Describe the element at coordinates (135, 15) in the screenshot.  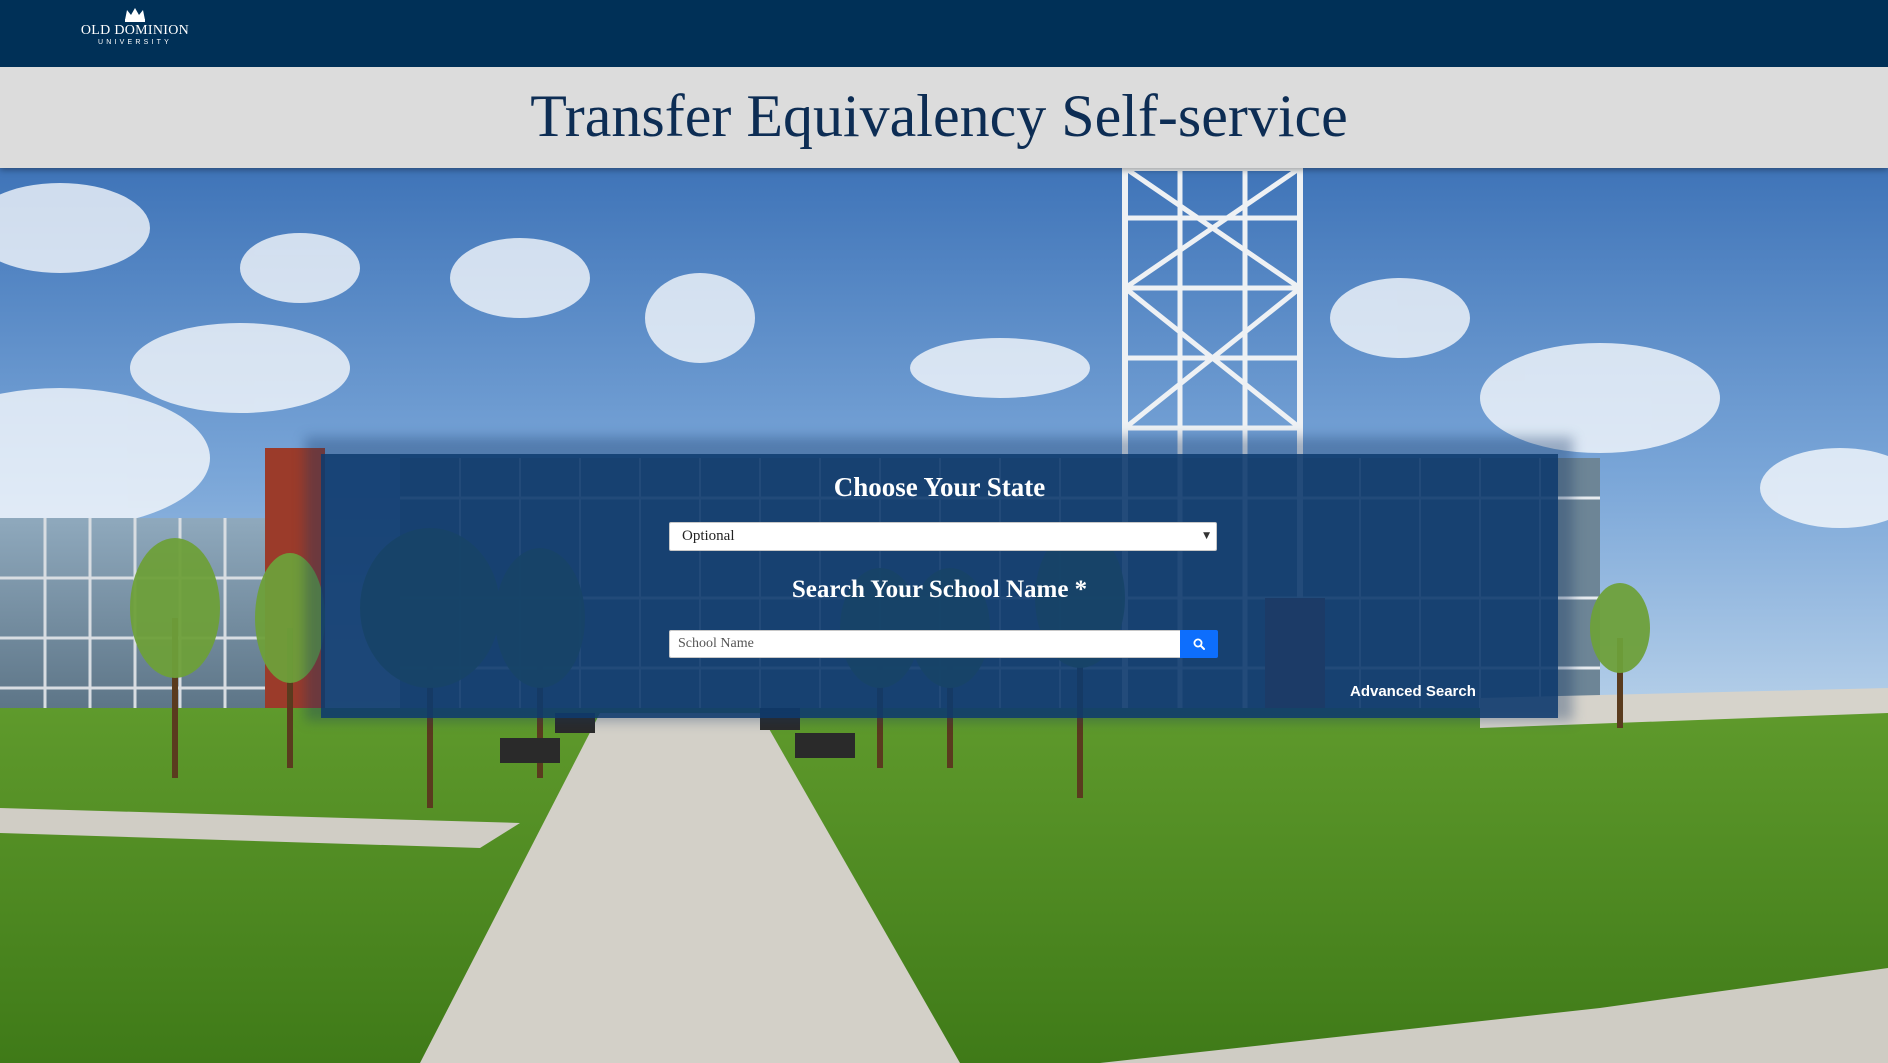
I see `crown-icon` at that location.